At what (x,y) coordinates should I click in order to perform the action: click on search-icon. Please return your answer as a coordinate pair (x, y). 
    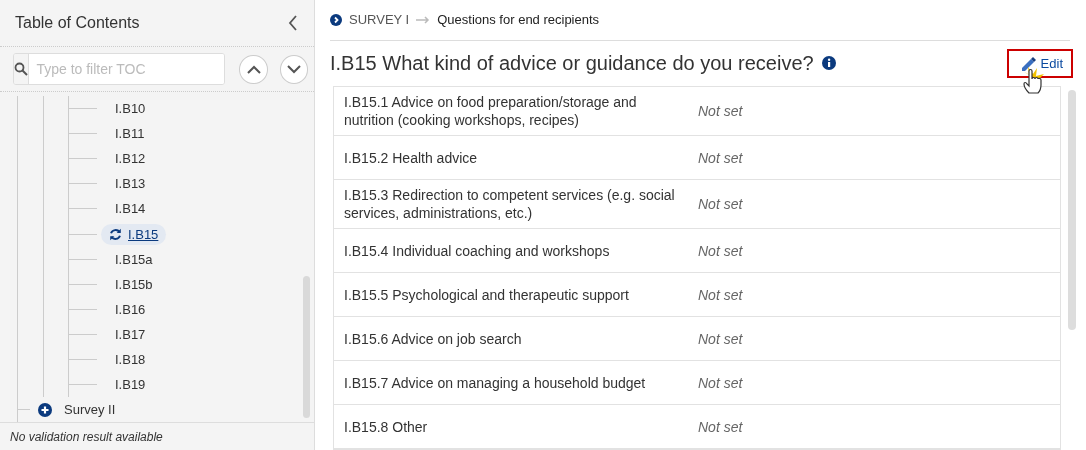
    Looking at the image, I should click on (21, 69).